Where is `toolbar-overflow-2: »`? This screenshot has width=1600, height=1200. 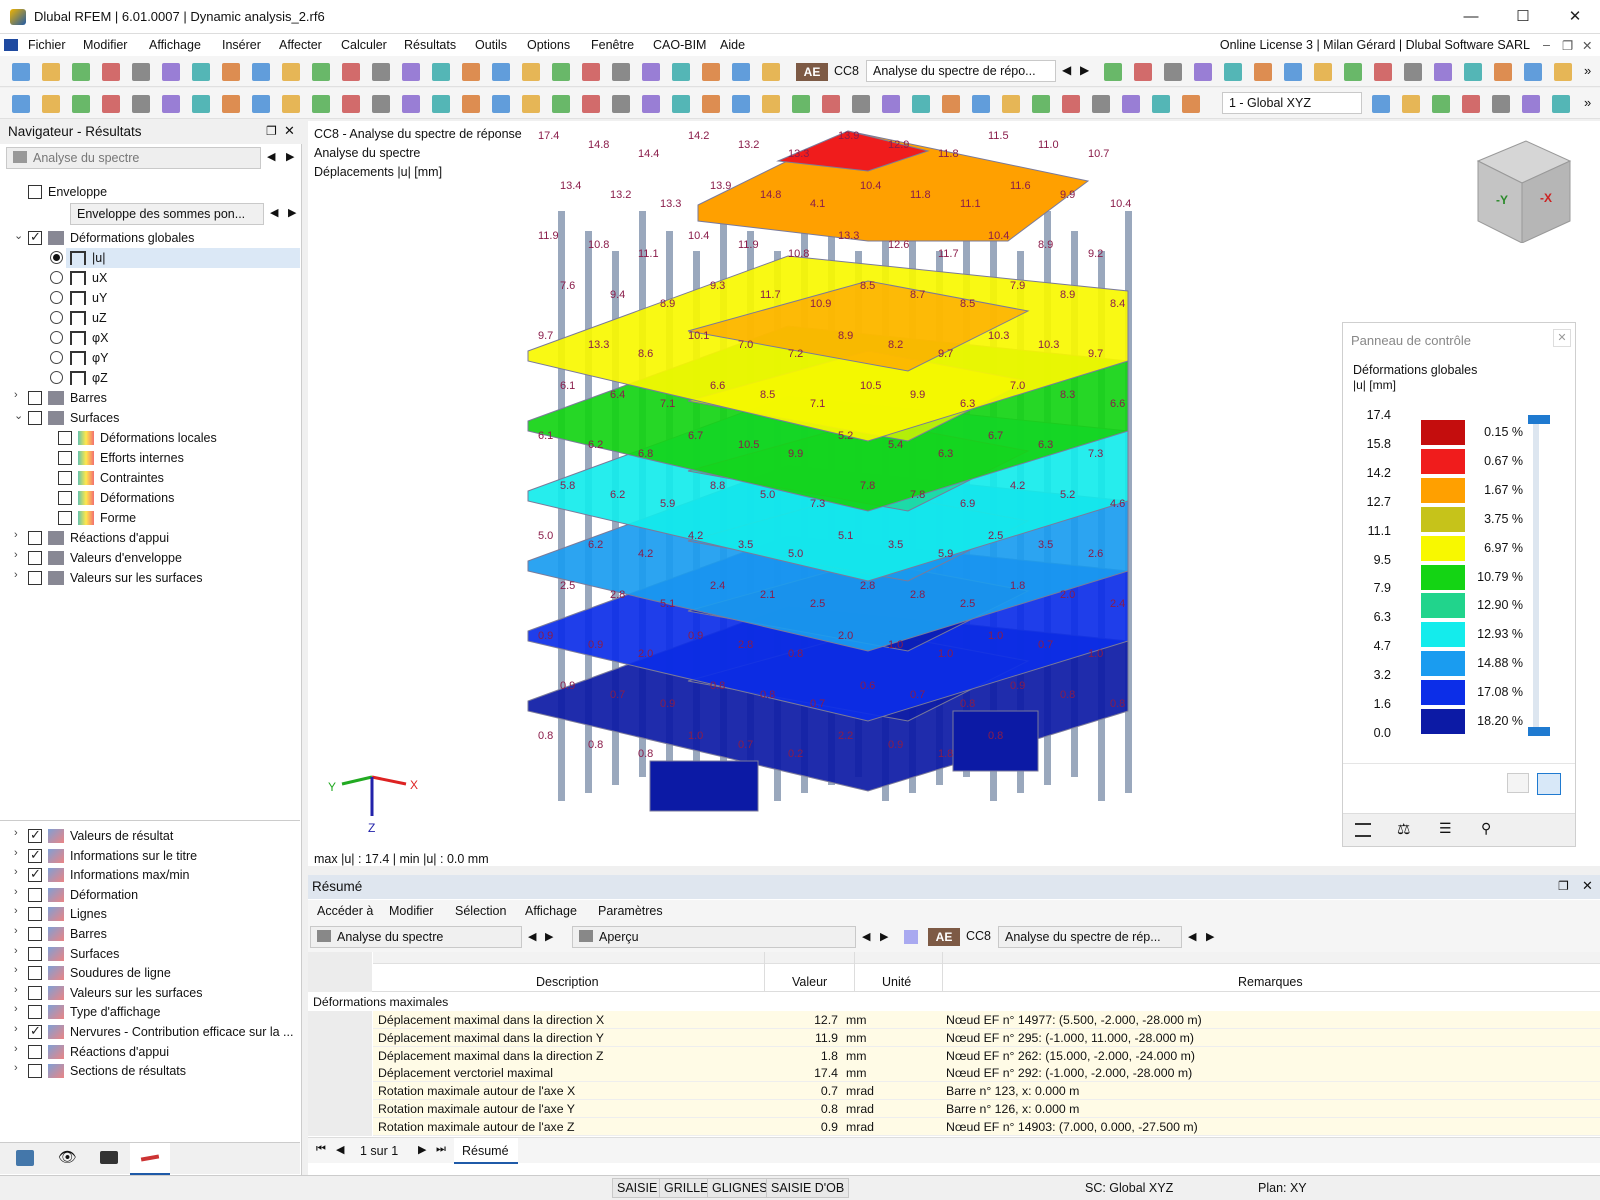
toolbar-overflow-2: » is located at coordinates (1587, 102).